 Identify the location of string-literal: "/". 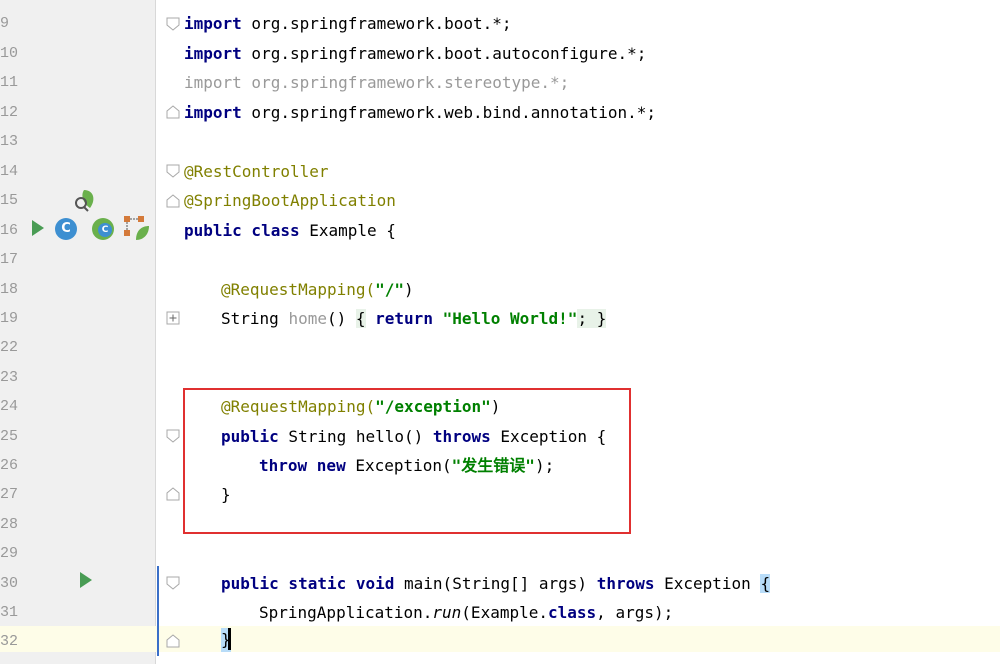
(390, 289).